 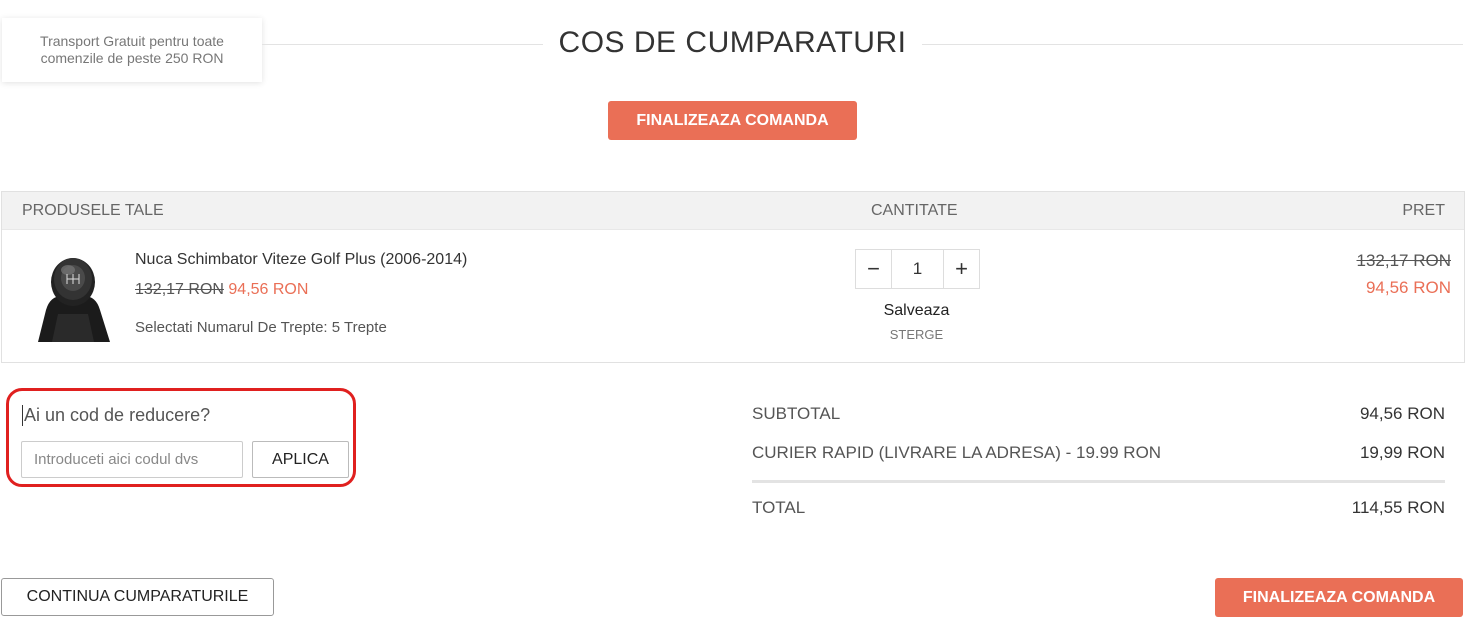 I want to click on total-value: 114,55 RON, so click(x=1398, y=507).